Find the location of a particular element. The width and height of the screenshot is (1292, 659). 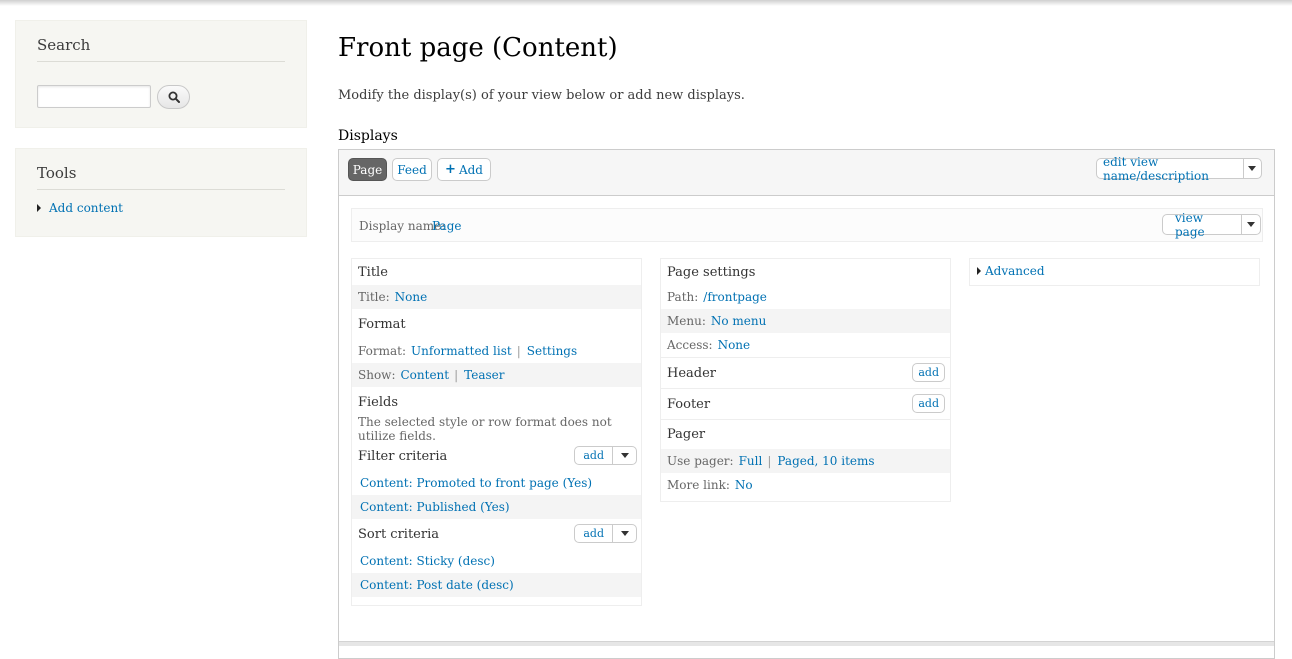

search-button is located at coordinates (173, 97).